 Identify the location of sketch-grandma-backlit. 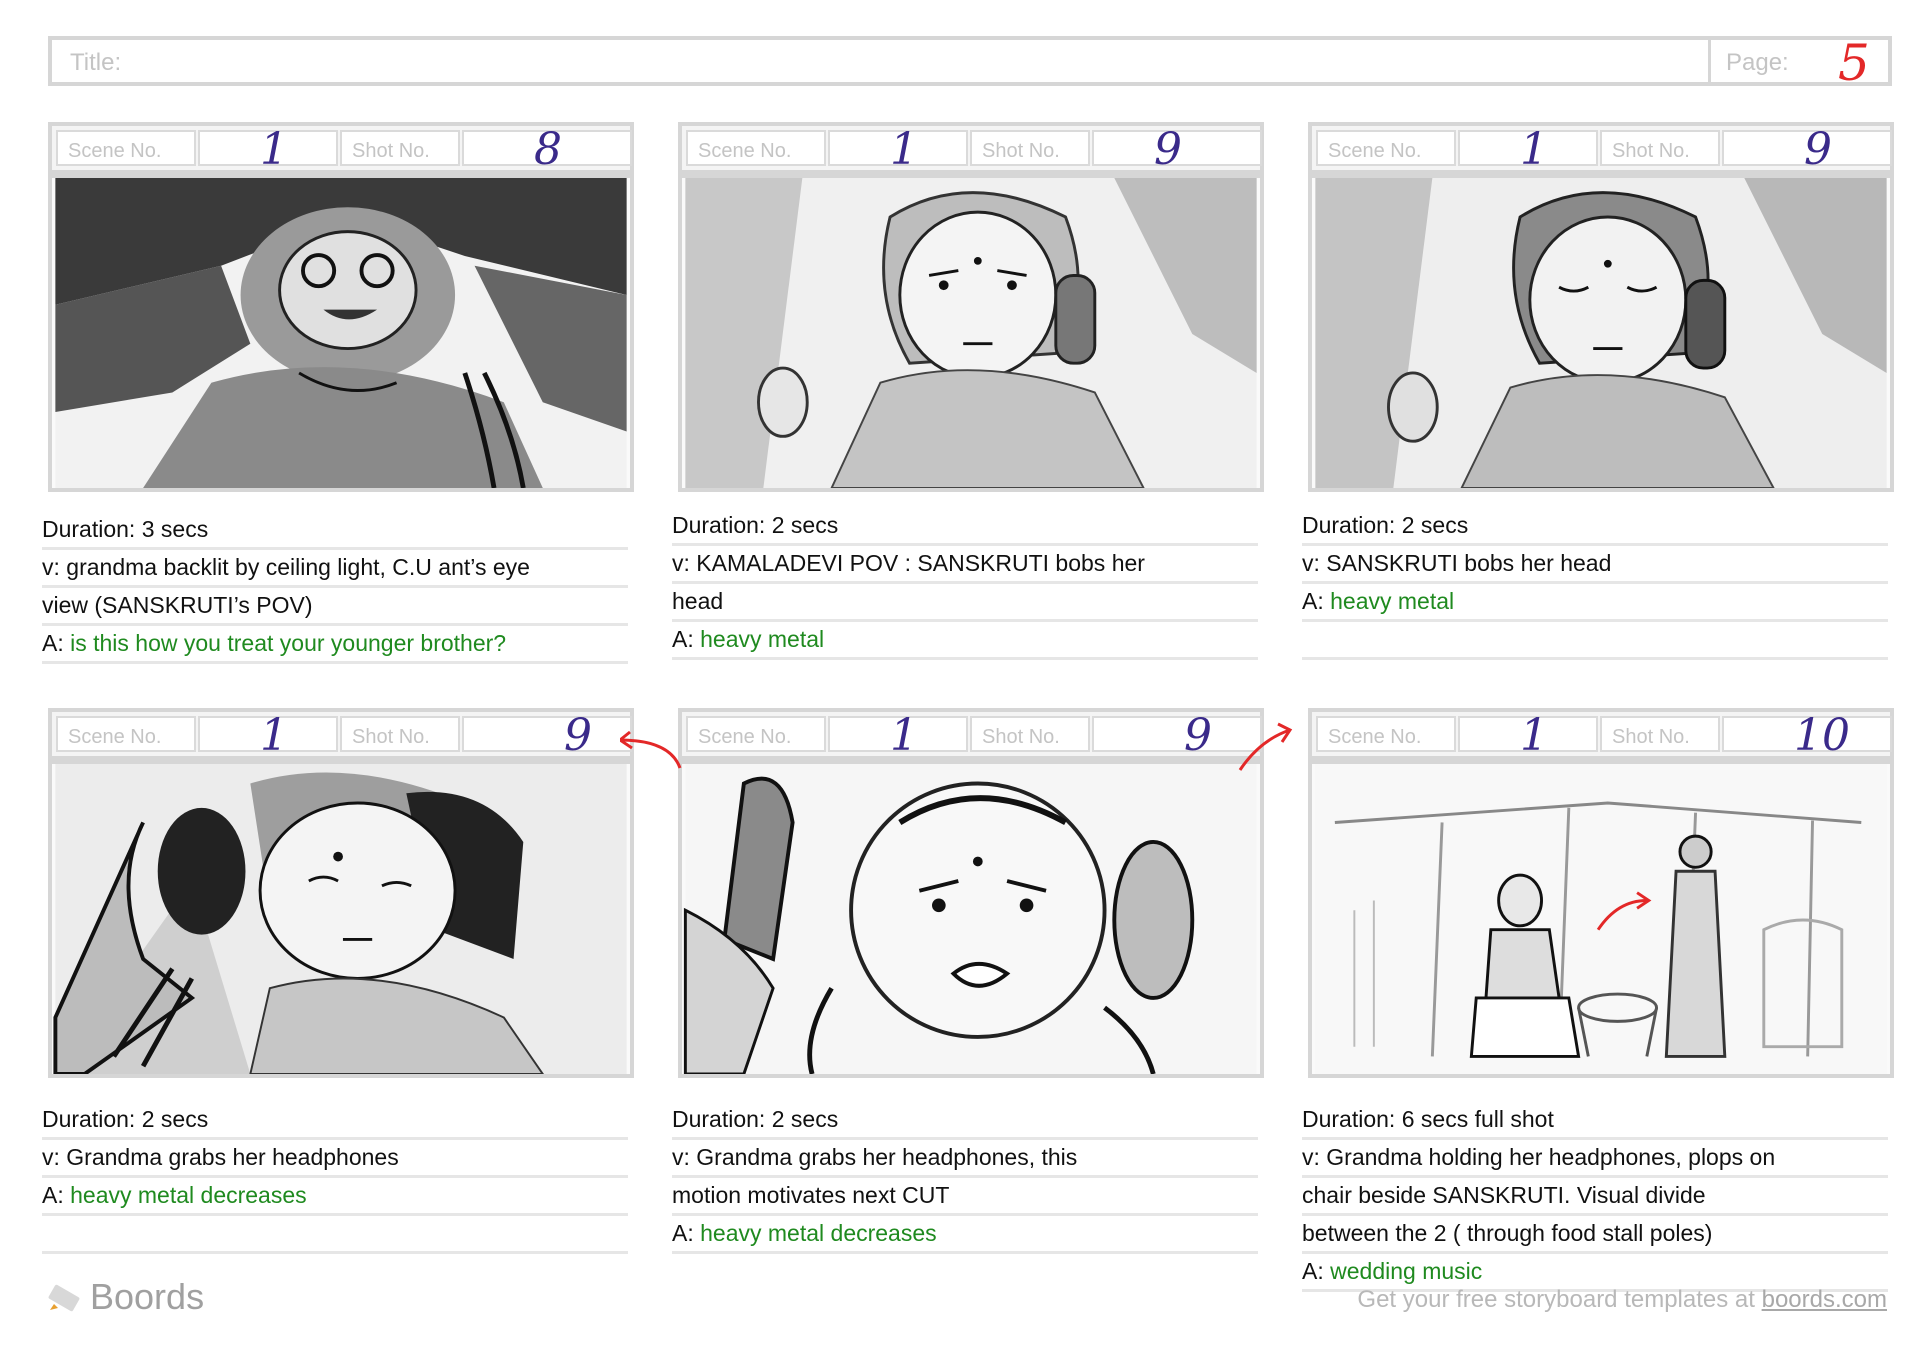
(341, 333).